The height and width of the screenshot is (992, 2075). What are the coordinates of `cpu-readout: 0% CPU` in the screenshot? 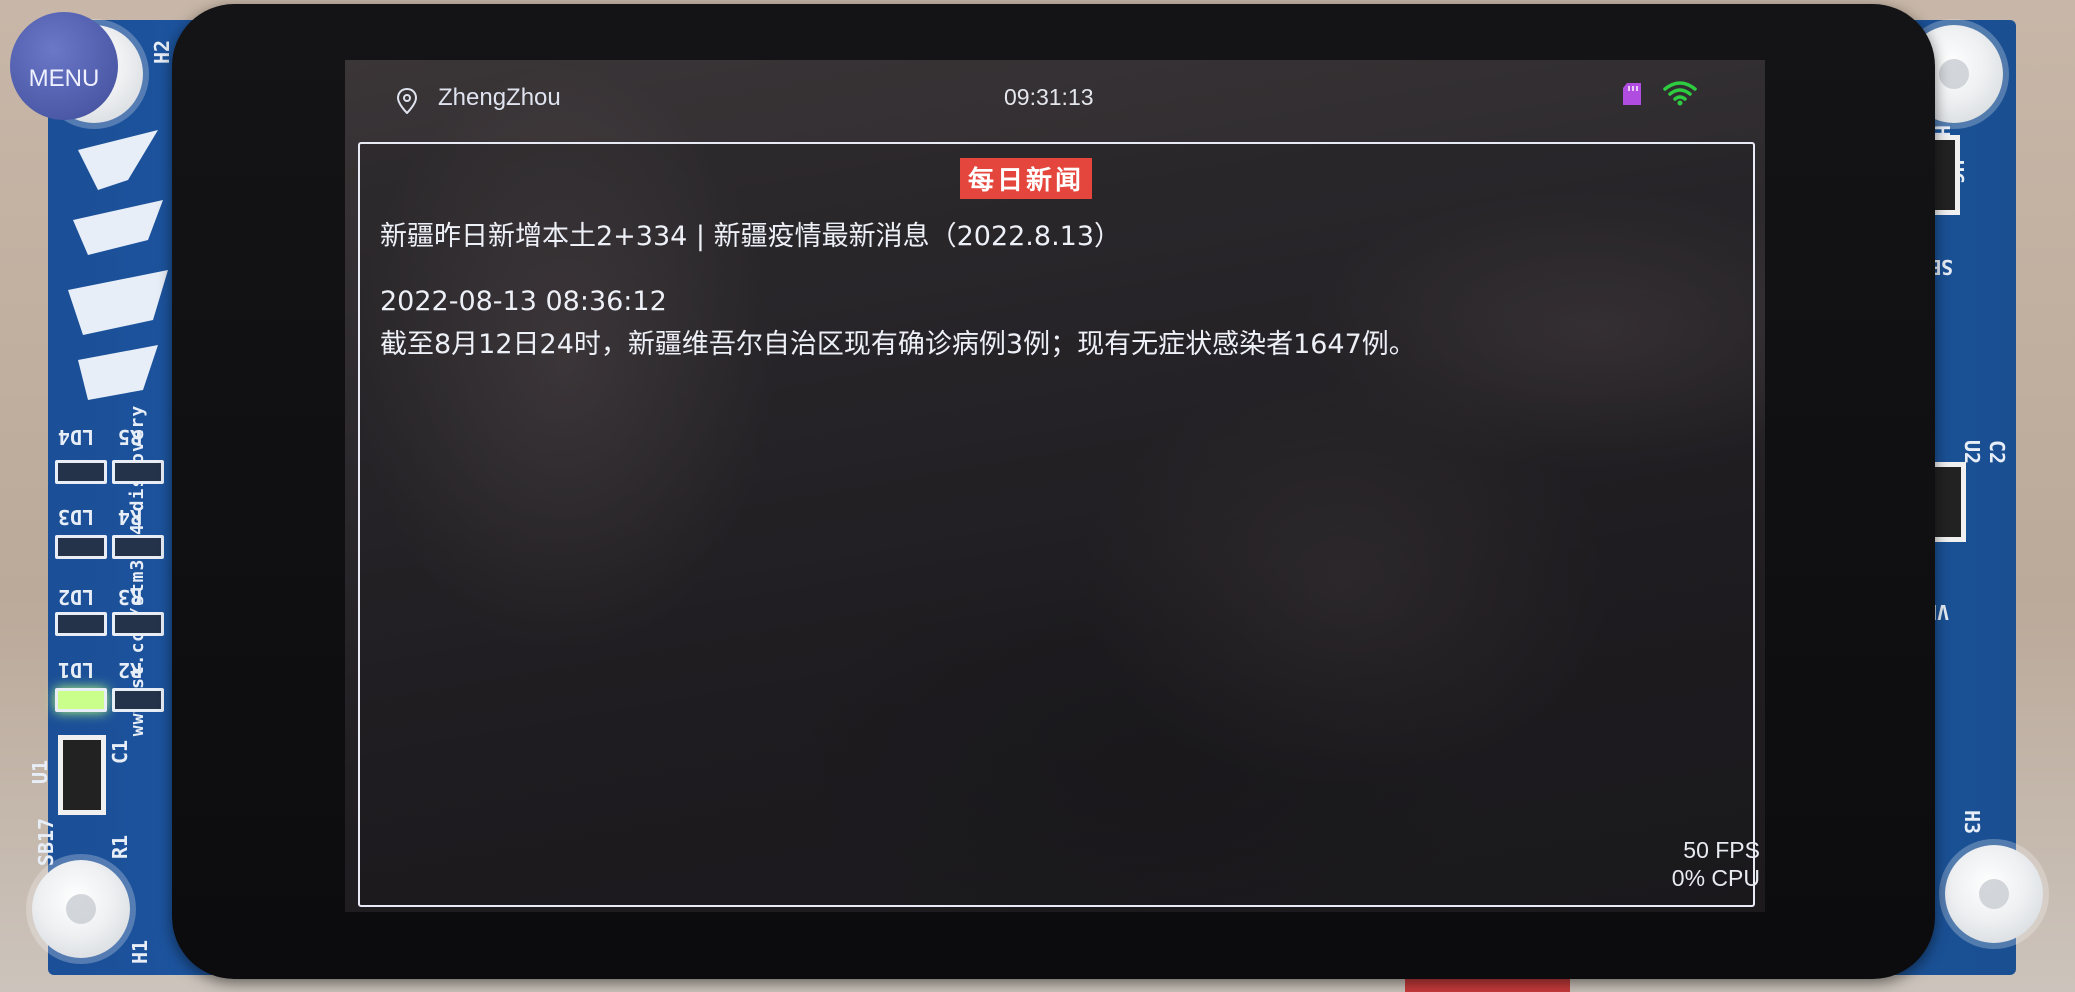 It's located at (1715, 878).